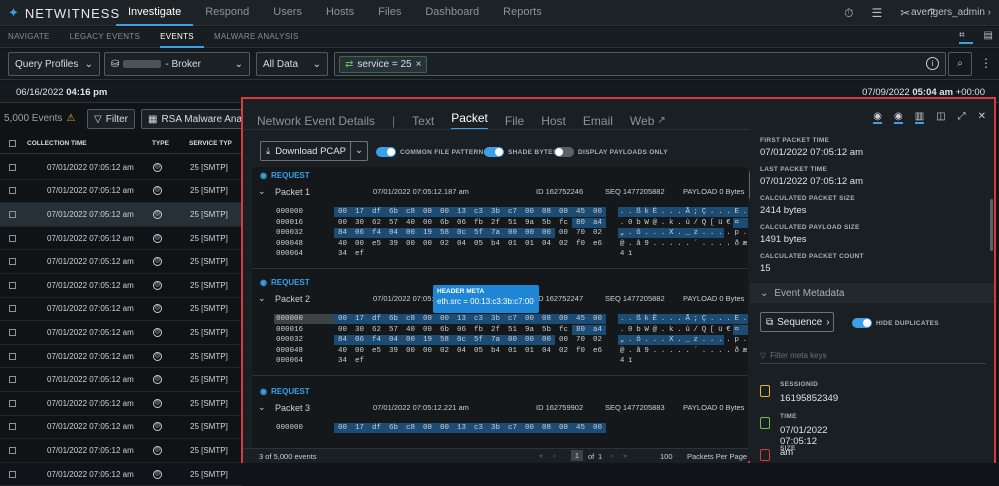  Describe the element at coordinates (577, 455) in the screenshot. I see `page-input: 1` at that location.